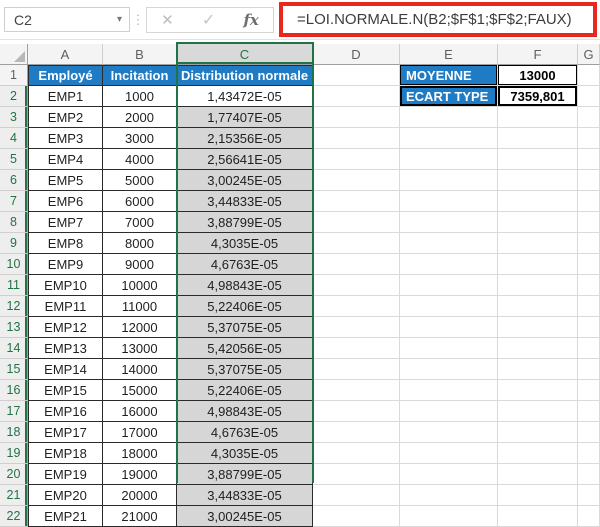 This screenshot has width=600, height=527. Describe the element at coordinates (356, 474) in the screenshot. I see `cell-D20` at that location.